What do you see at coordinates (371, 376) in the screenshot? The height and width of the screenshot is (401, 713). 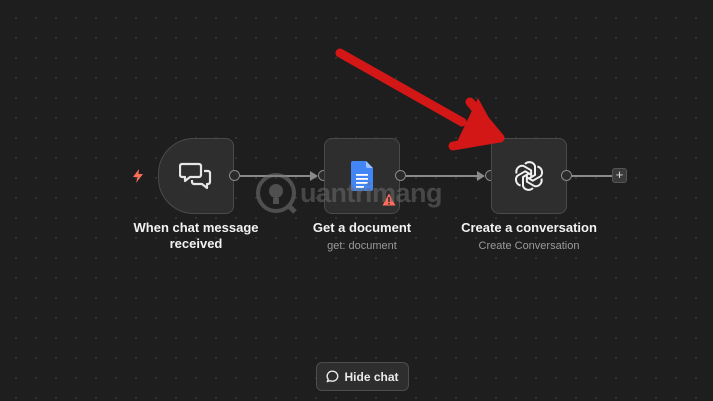 I see `hide-chat-label: Hide chat` at bounding box center [371, 376].